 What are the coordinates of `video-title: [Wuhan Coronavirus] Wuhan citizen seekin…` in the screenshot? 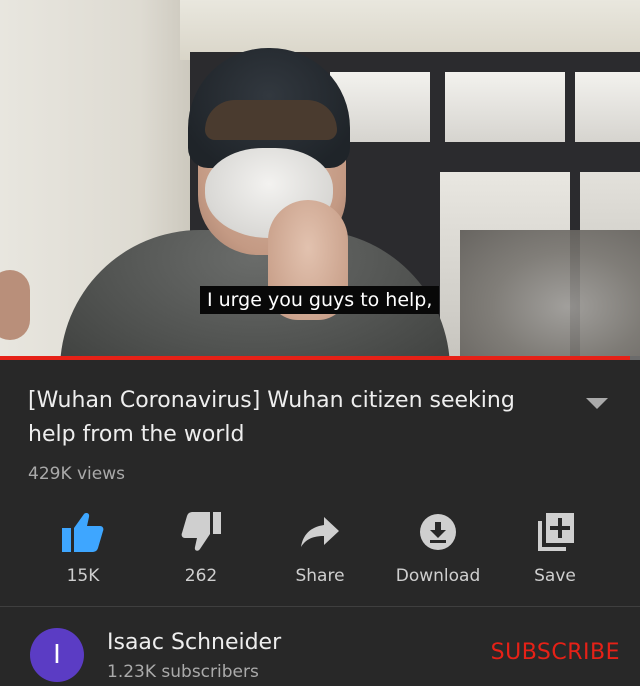 It's located at (271, 417).